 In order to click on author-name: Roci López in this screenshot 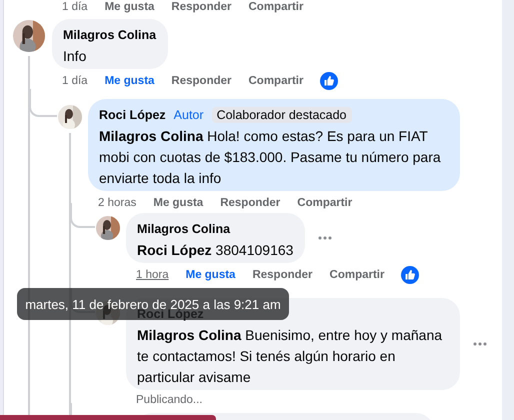, I will do `click(132, 115)`.